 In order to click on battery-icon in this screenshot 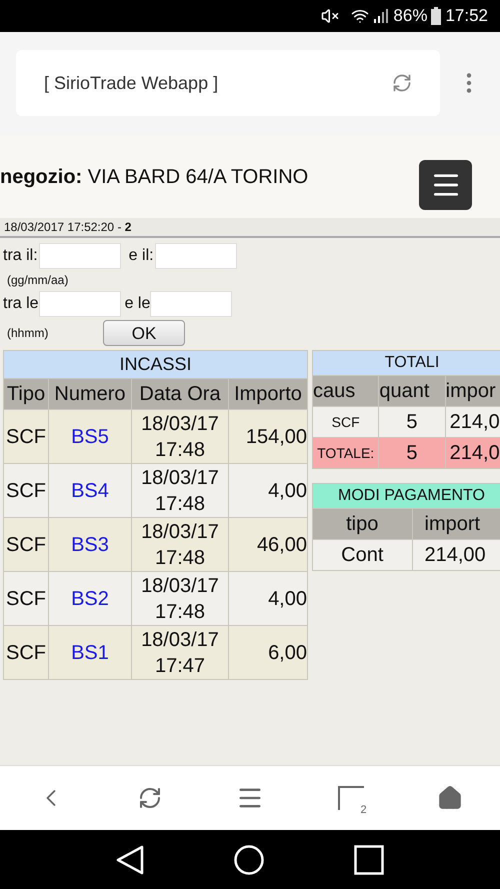, I will do `click(436, 16)`.